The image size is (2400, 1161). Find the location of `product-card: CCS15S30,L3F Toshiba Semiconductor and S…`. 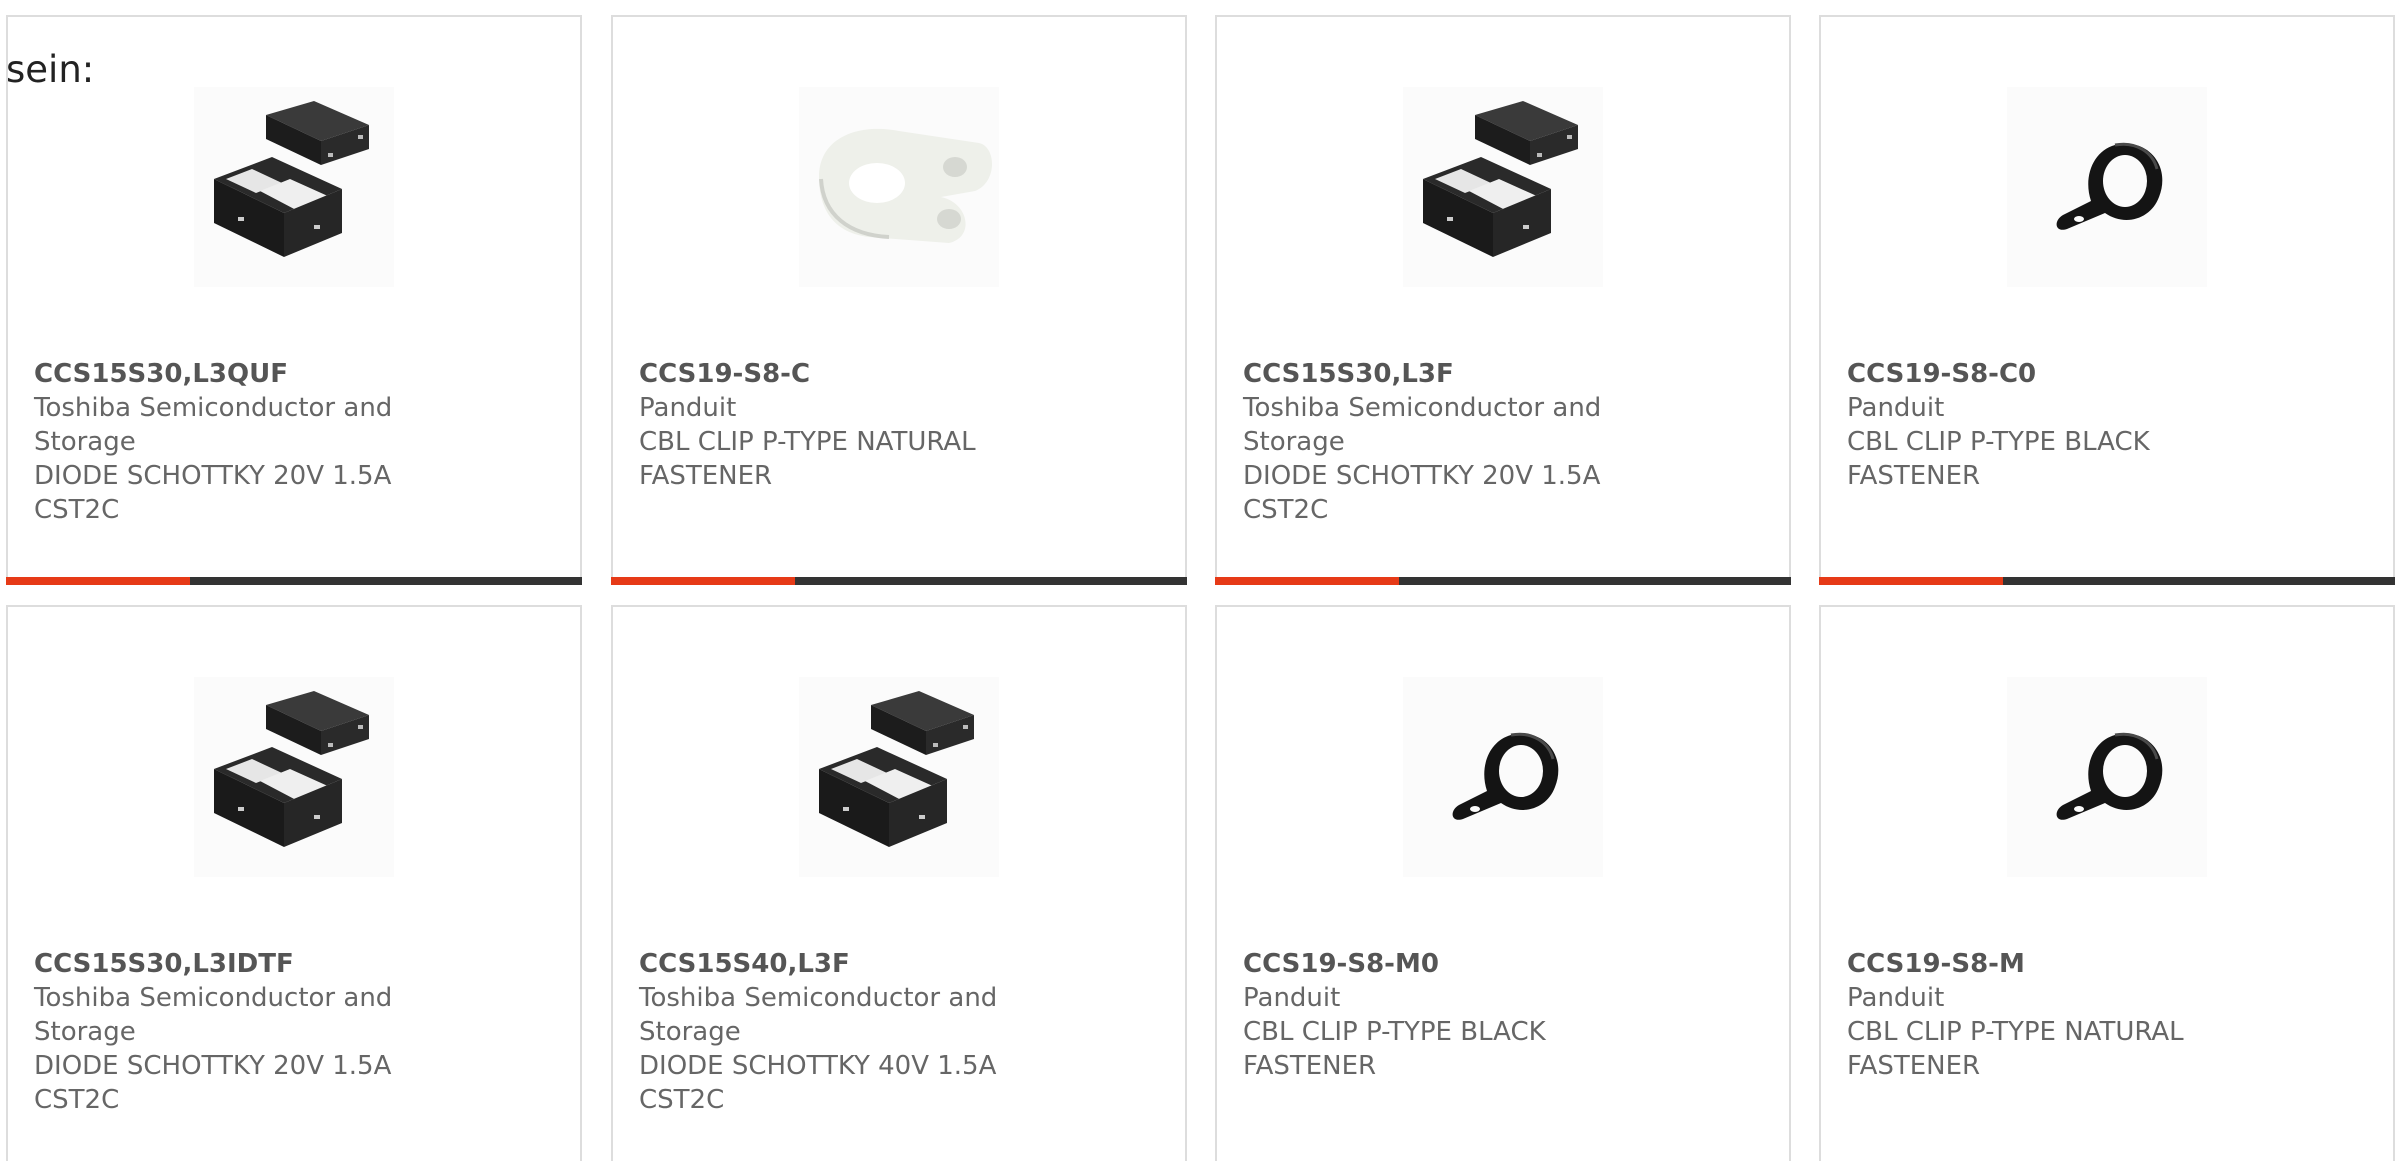

product-card: CCS15S30,L3F Toshiba Semiconductor and S… is located at coordinates (1503, 300).